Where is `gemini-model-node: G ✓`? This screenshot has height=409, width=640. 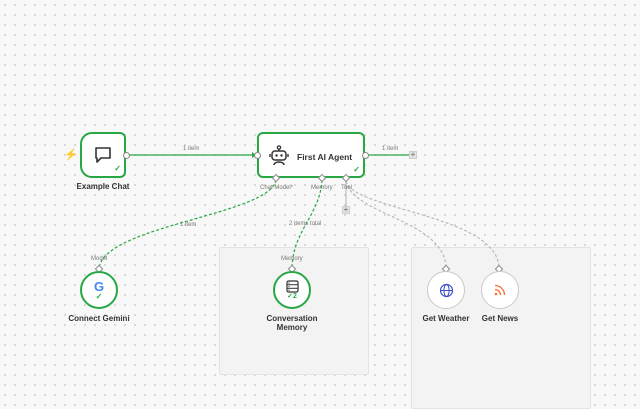 gemini-model-node: G ✓ is located at coordinates (99, 290).